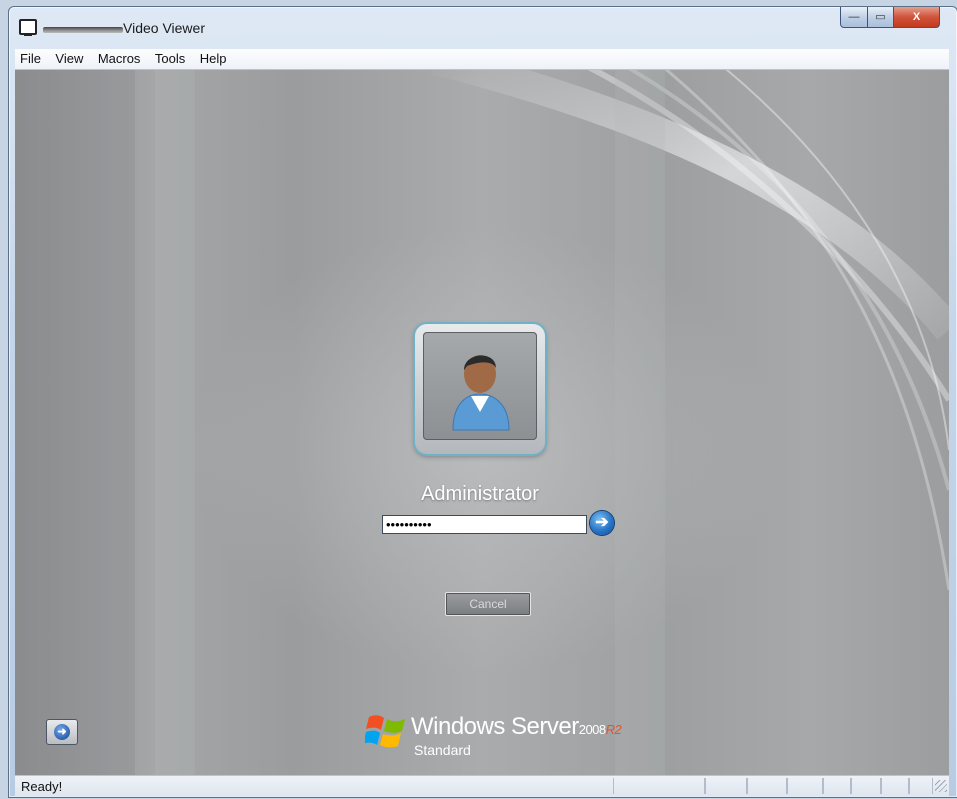  I want to click on submit-arrow-button: ➔, so click(602, 523).